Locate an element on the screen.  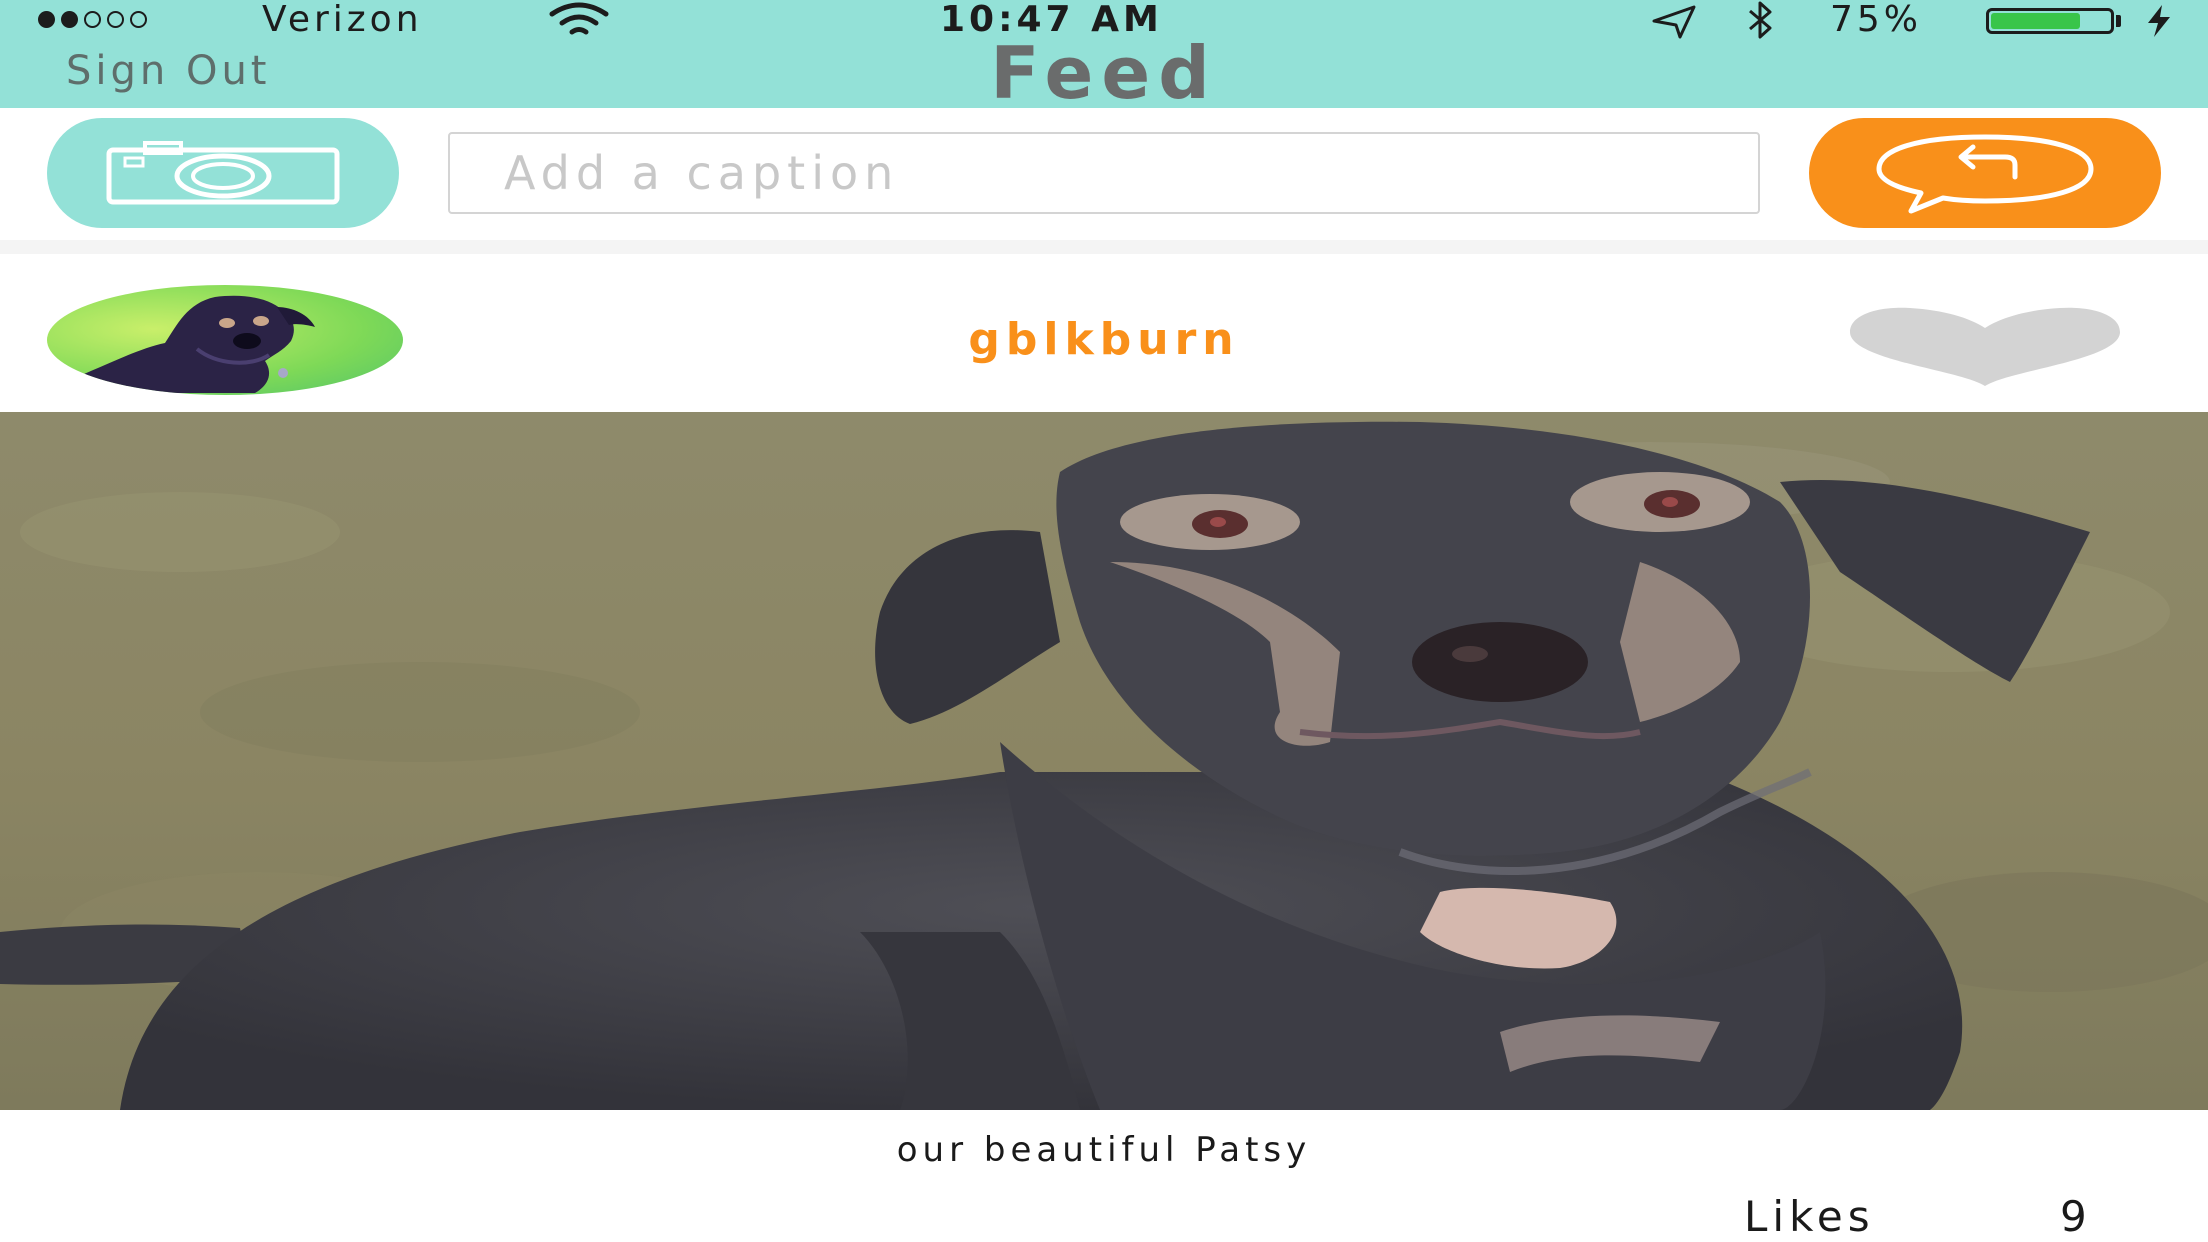
post-button is located at coordinates (1985, 173).